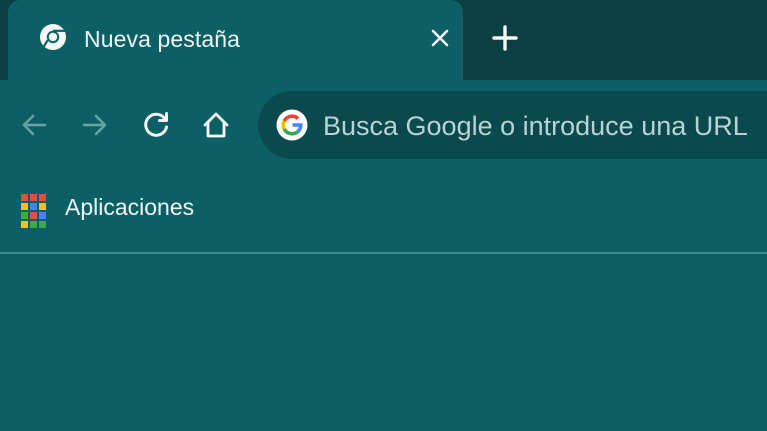 Image resolution: width=767 pixels, height=431 pixels. Describe the element at coordinates (129, 207) in the screenshot. I see `apps-bookmark-label: Aplicaciones` at that location.